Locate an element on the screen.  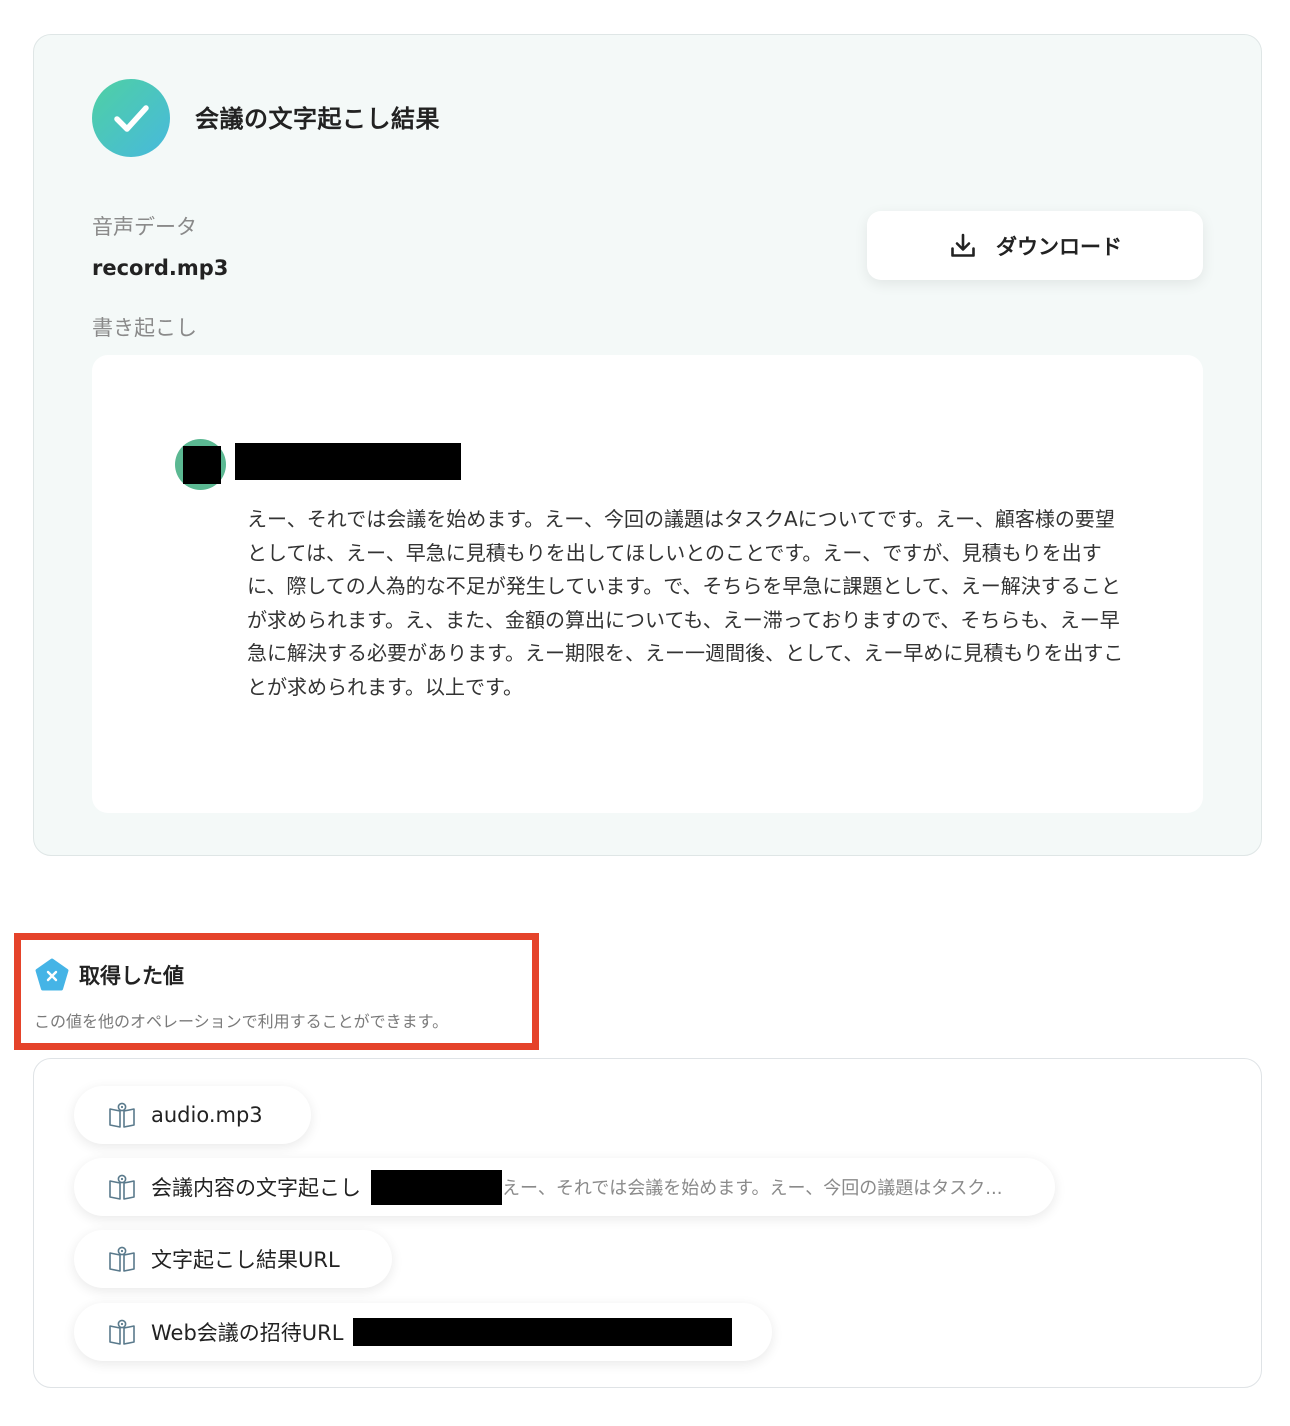
value-label: 文字起こし結果URL is located at coordinates (245, 1260).